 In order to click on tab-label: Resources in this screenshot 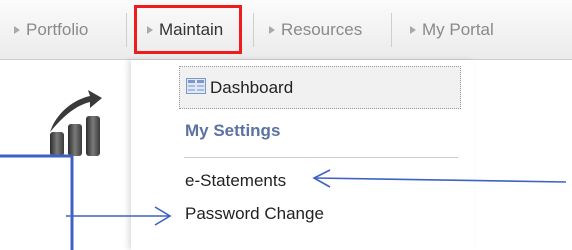, I will do `click(322, 29)`.